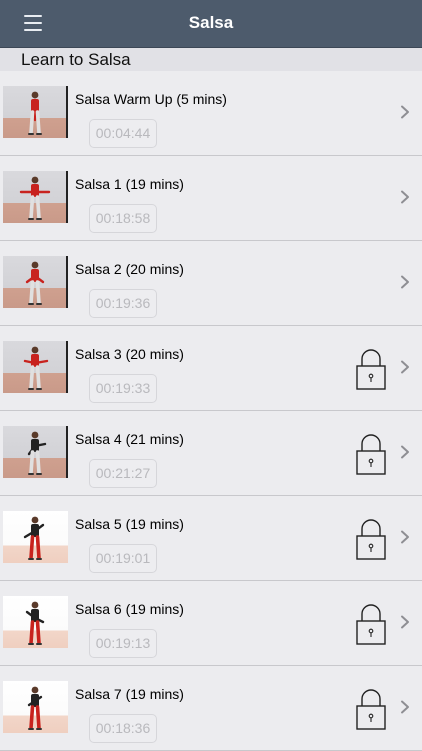  I want to click on lesson-row: Salsa 2 (20 mins) 00:19:36, so click(211, 283).